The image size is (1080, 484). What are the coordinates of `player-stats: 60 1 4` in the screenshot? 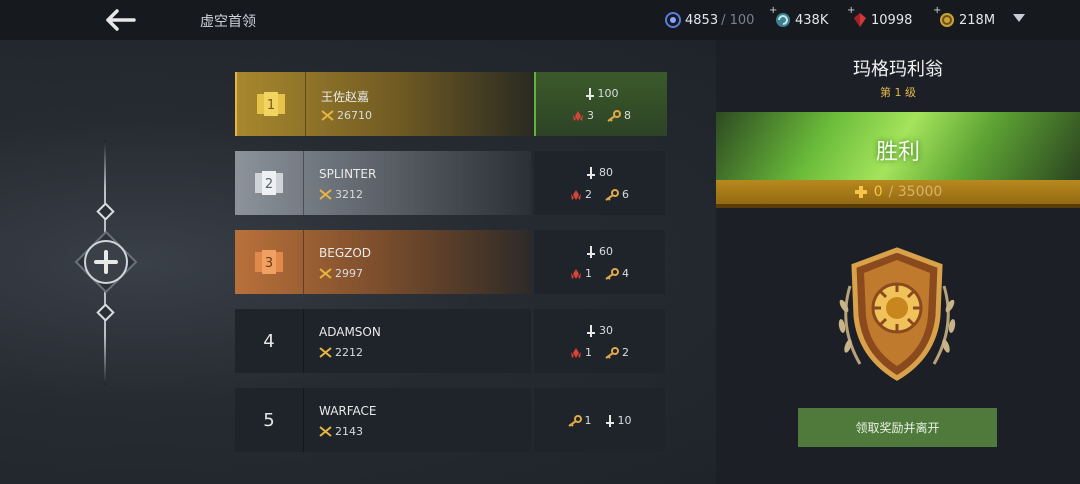 It's located at (599, 262).